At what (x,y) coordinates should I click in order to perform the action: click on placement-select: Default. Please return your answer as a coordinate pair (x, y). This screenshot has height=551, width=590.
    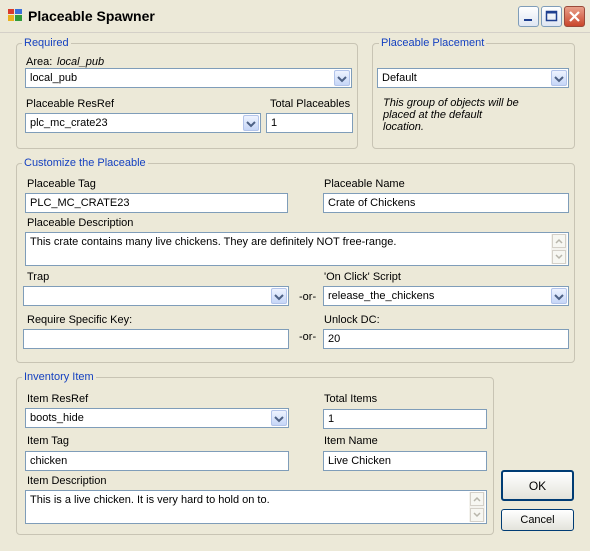
    Looking at the image, I should click on (473, 78).